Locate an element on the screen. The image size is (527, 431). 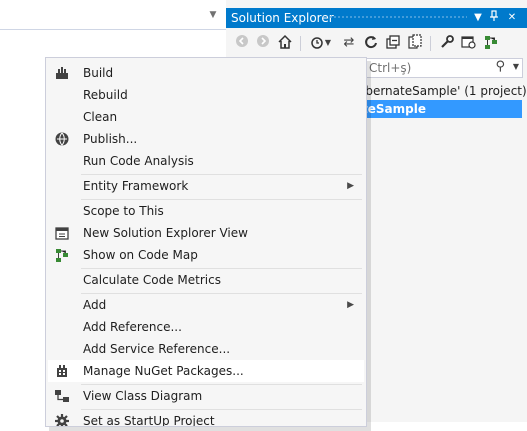
menu-item-label: Show on Code Map is located at coordinates (140, 255).